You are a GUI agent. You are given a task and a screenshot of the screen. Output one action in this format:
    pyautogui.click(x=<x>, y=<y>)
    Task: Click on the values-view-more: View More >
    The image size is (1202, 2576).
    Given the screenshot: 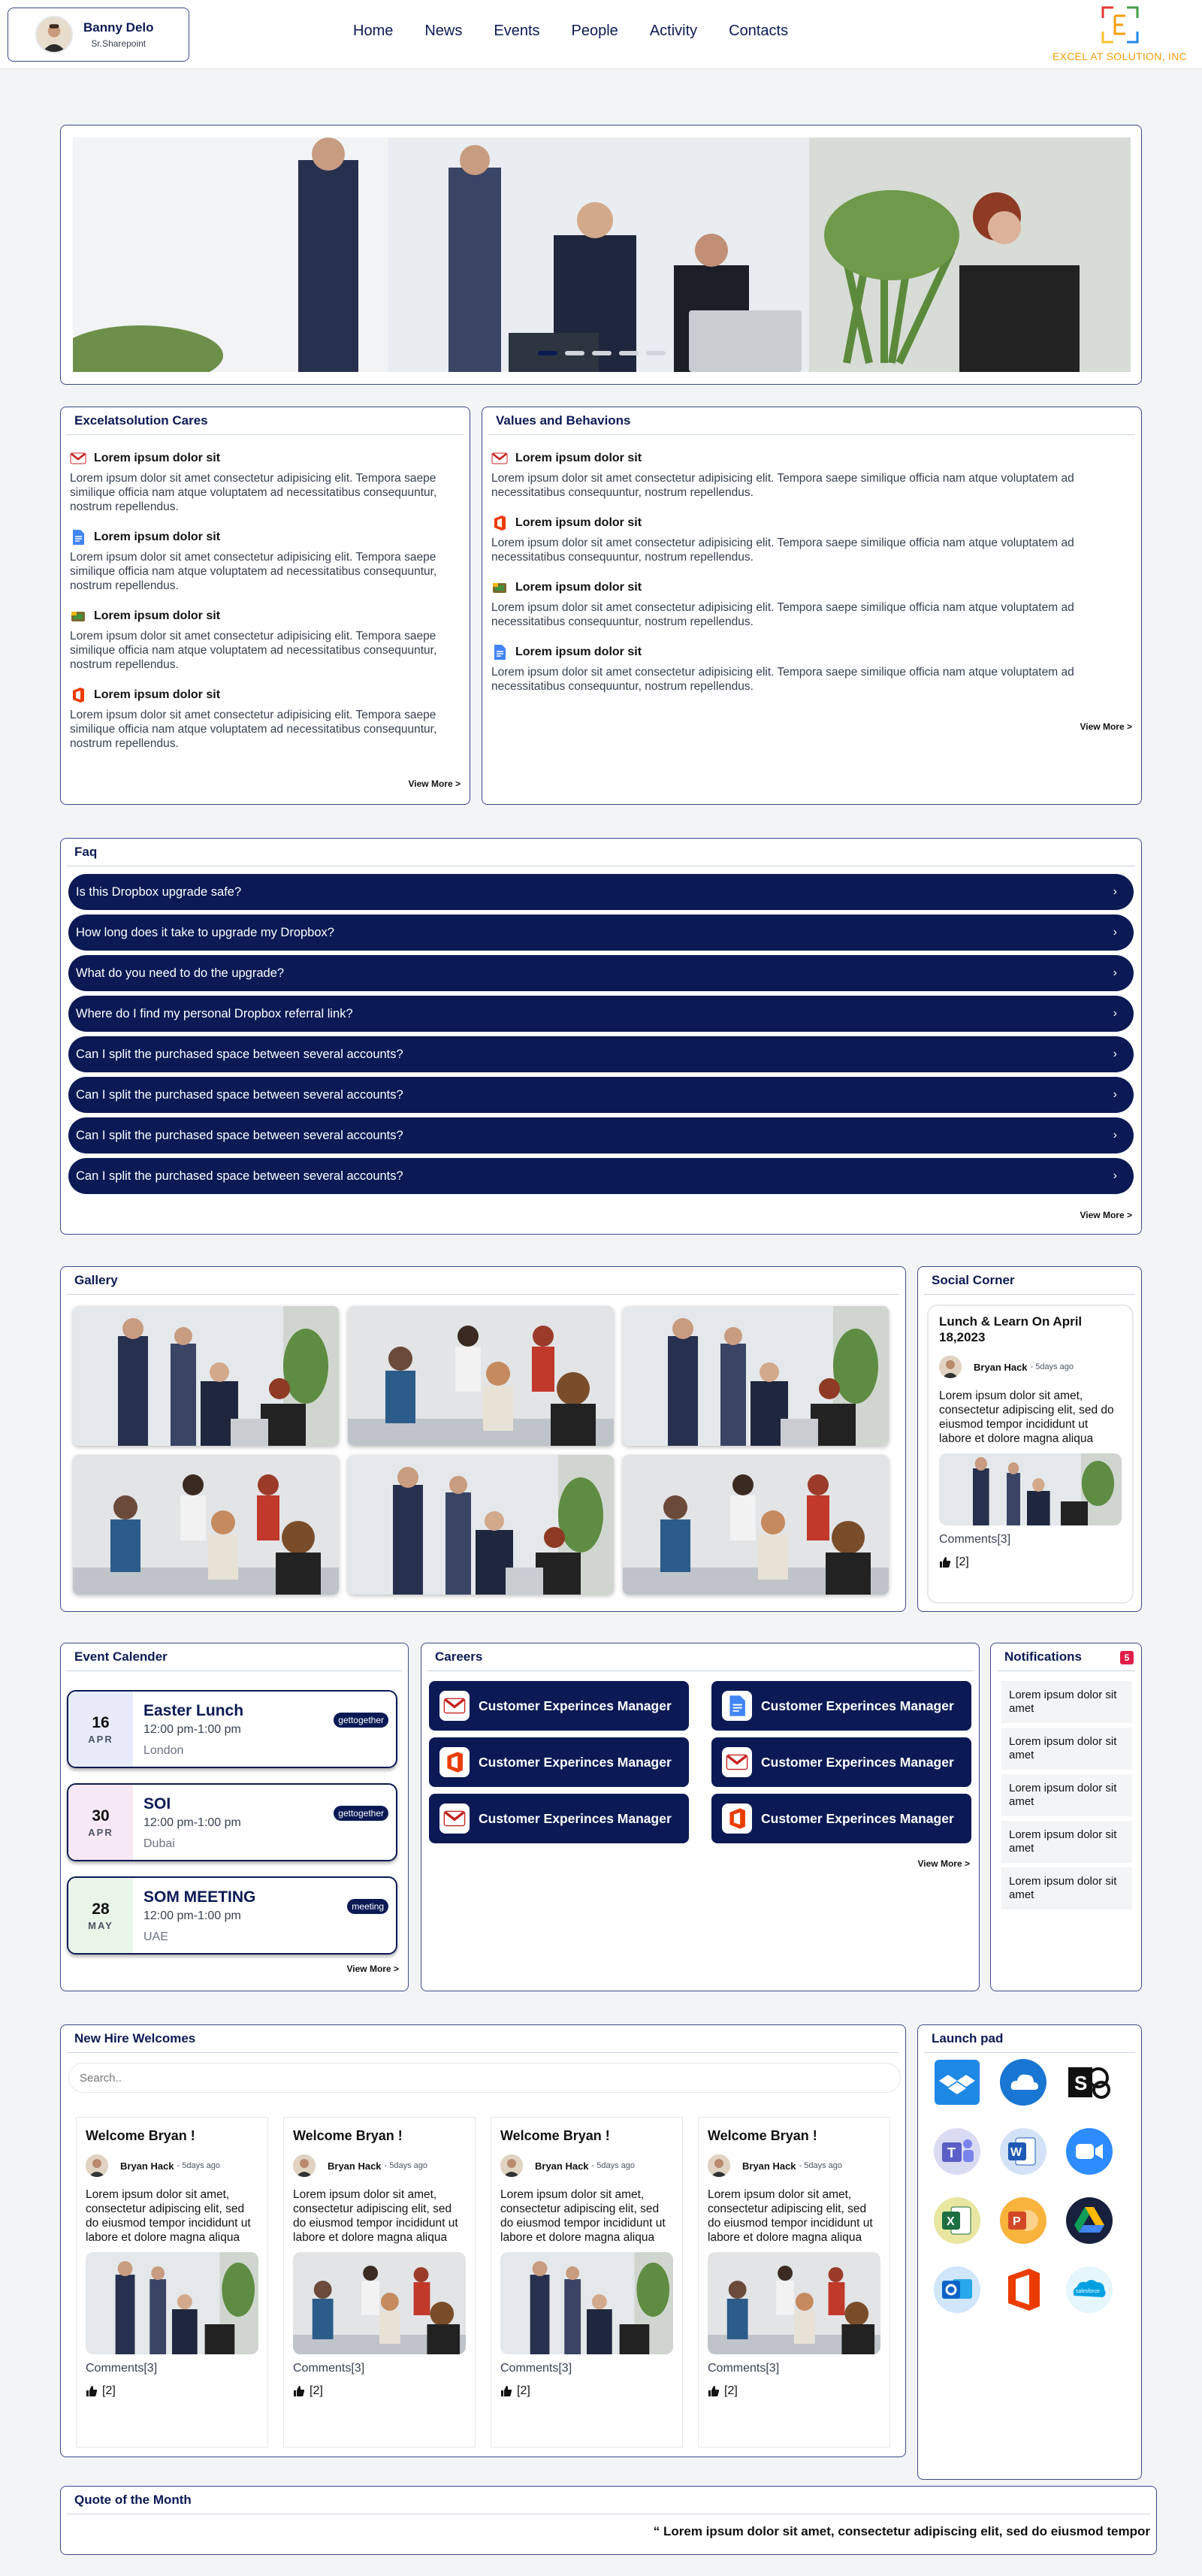 What is the action you would take?
    pyautogui.click(x=1106, y=727)
    